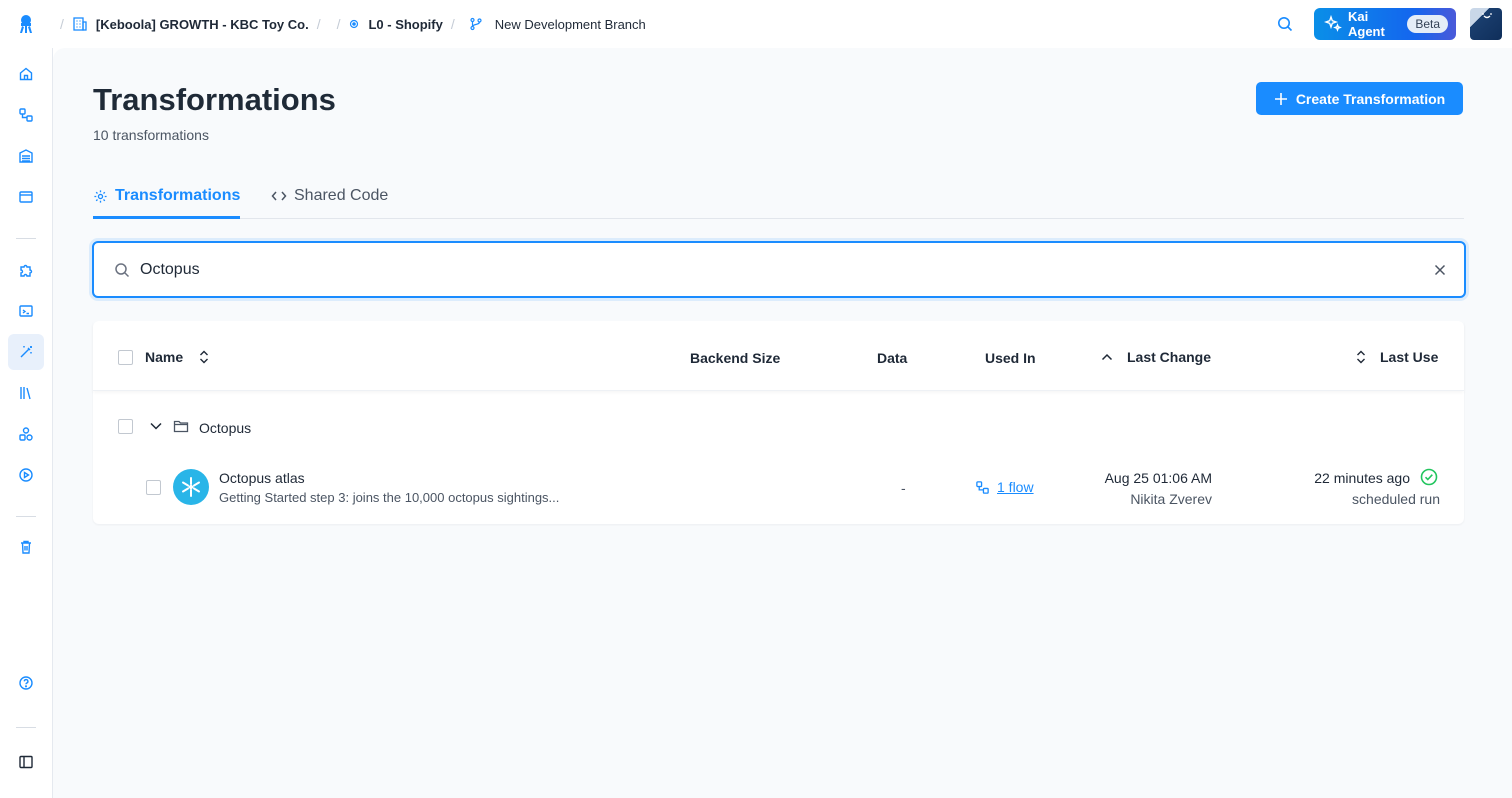 Image resolution: width=1512 pixels, height=798 pixels. I want to click on tab-shared-code-label: Shared Code, so click(341, 195).